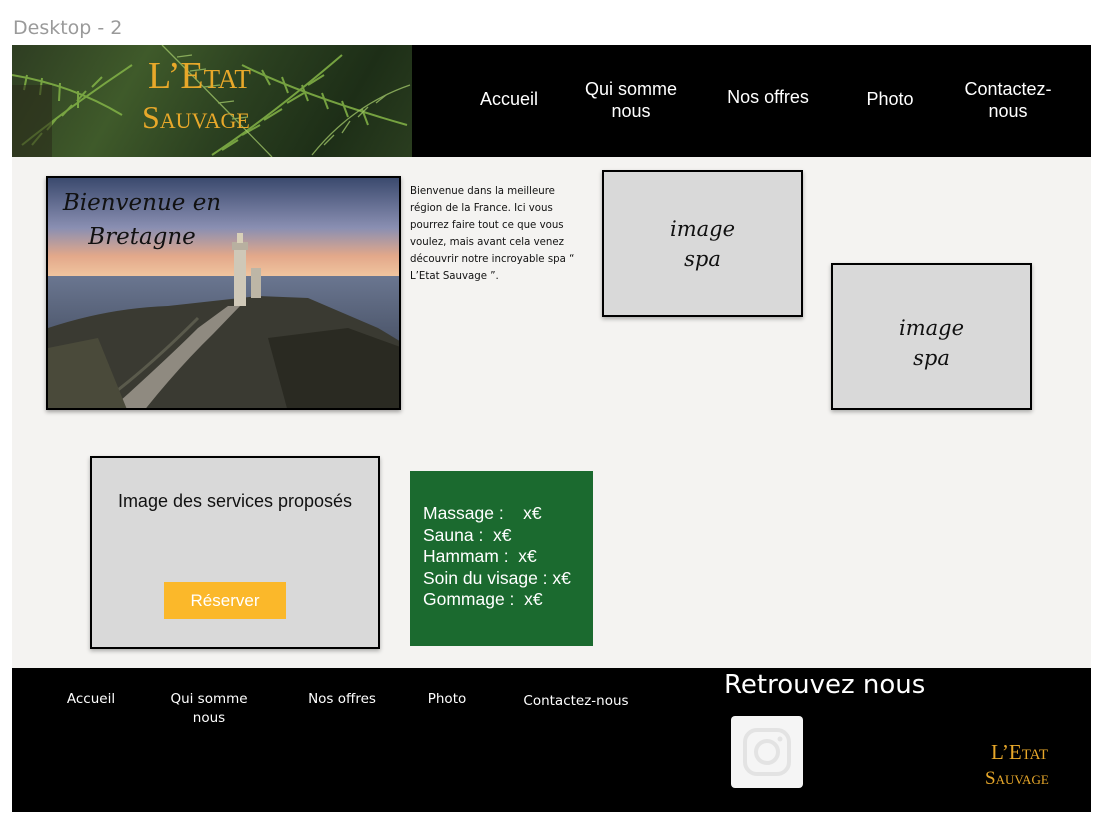  What do you see at coordinates (225, 600) in the screenshot?
I see `reserve-button: Réserver` at bounding box center [225, 600].